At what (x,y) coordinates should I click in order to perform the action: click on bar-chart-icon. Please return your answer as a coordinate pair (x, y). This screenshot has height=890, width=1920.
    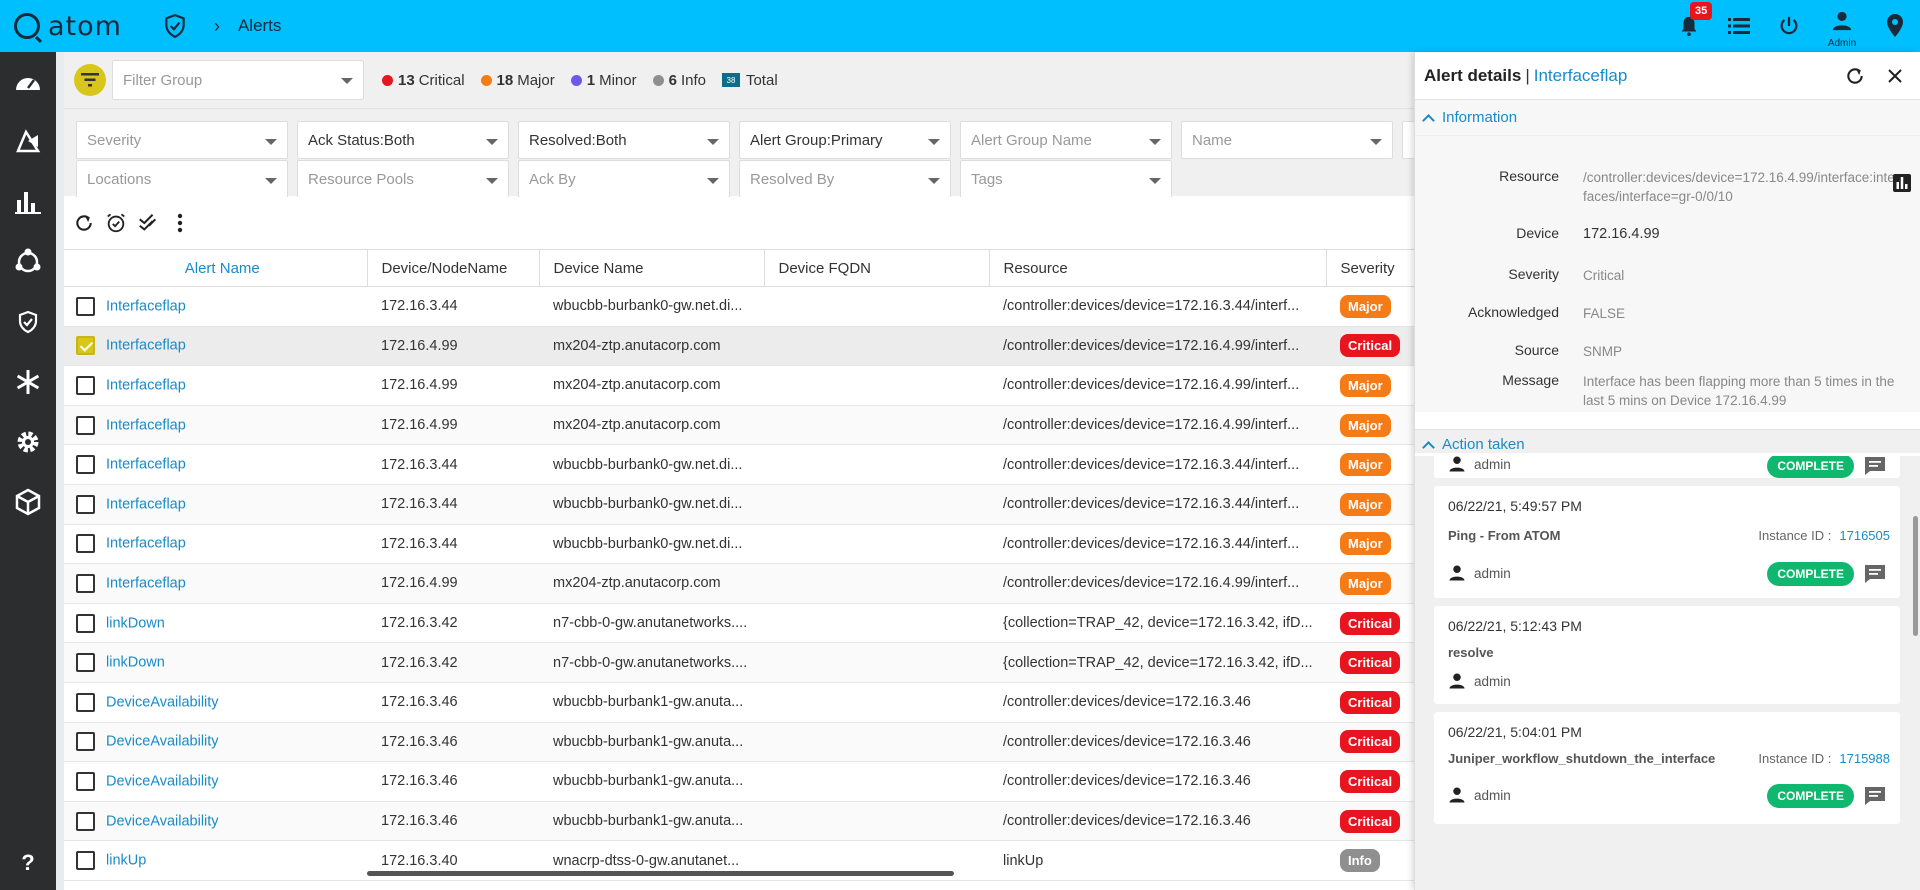
    Looking at the image, I should click on (1902, 183).